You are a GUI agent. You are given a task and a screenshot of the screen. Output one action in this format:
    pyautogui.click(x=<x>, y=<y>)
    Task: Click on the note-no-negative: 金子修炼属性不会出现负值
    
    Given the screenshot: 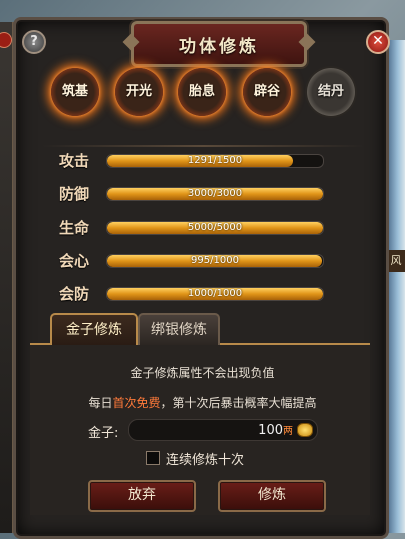 What is the action you would take?
    pyautogui.click(x=202, y=373)
    